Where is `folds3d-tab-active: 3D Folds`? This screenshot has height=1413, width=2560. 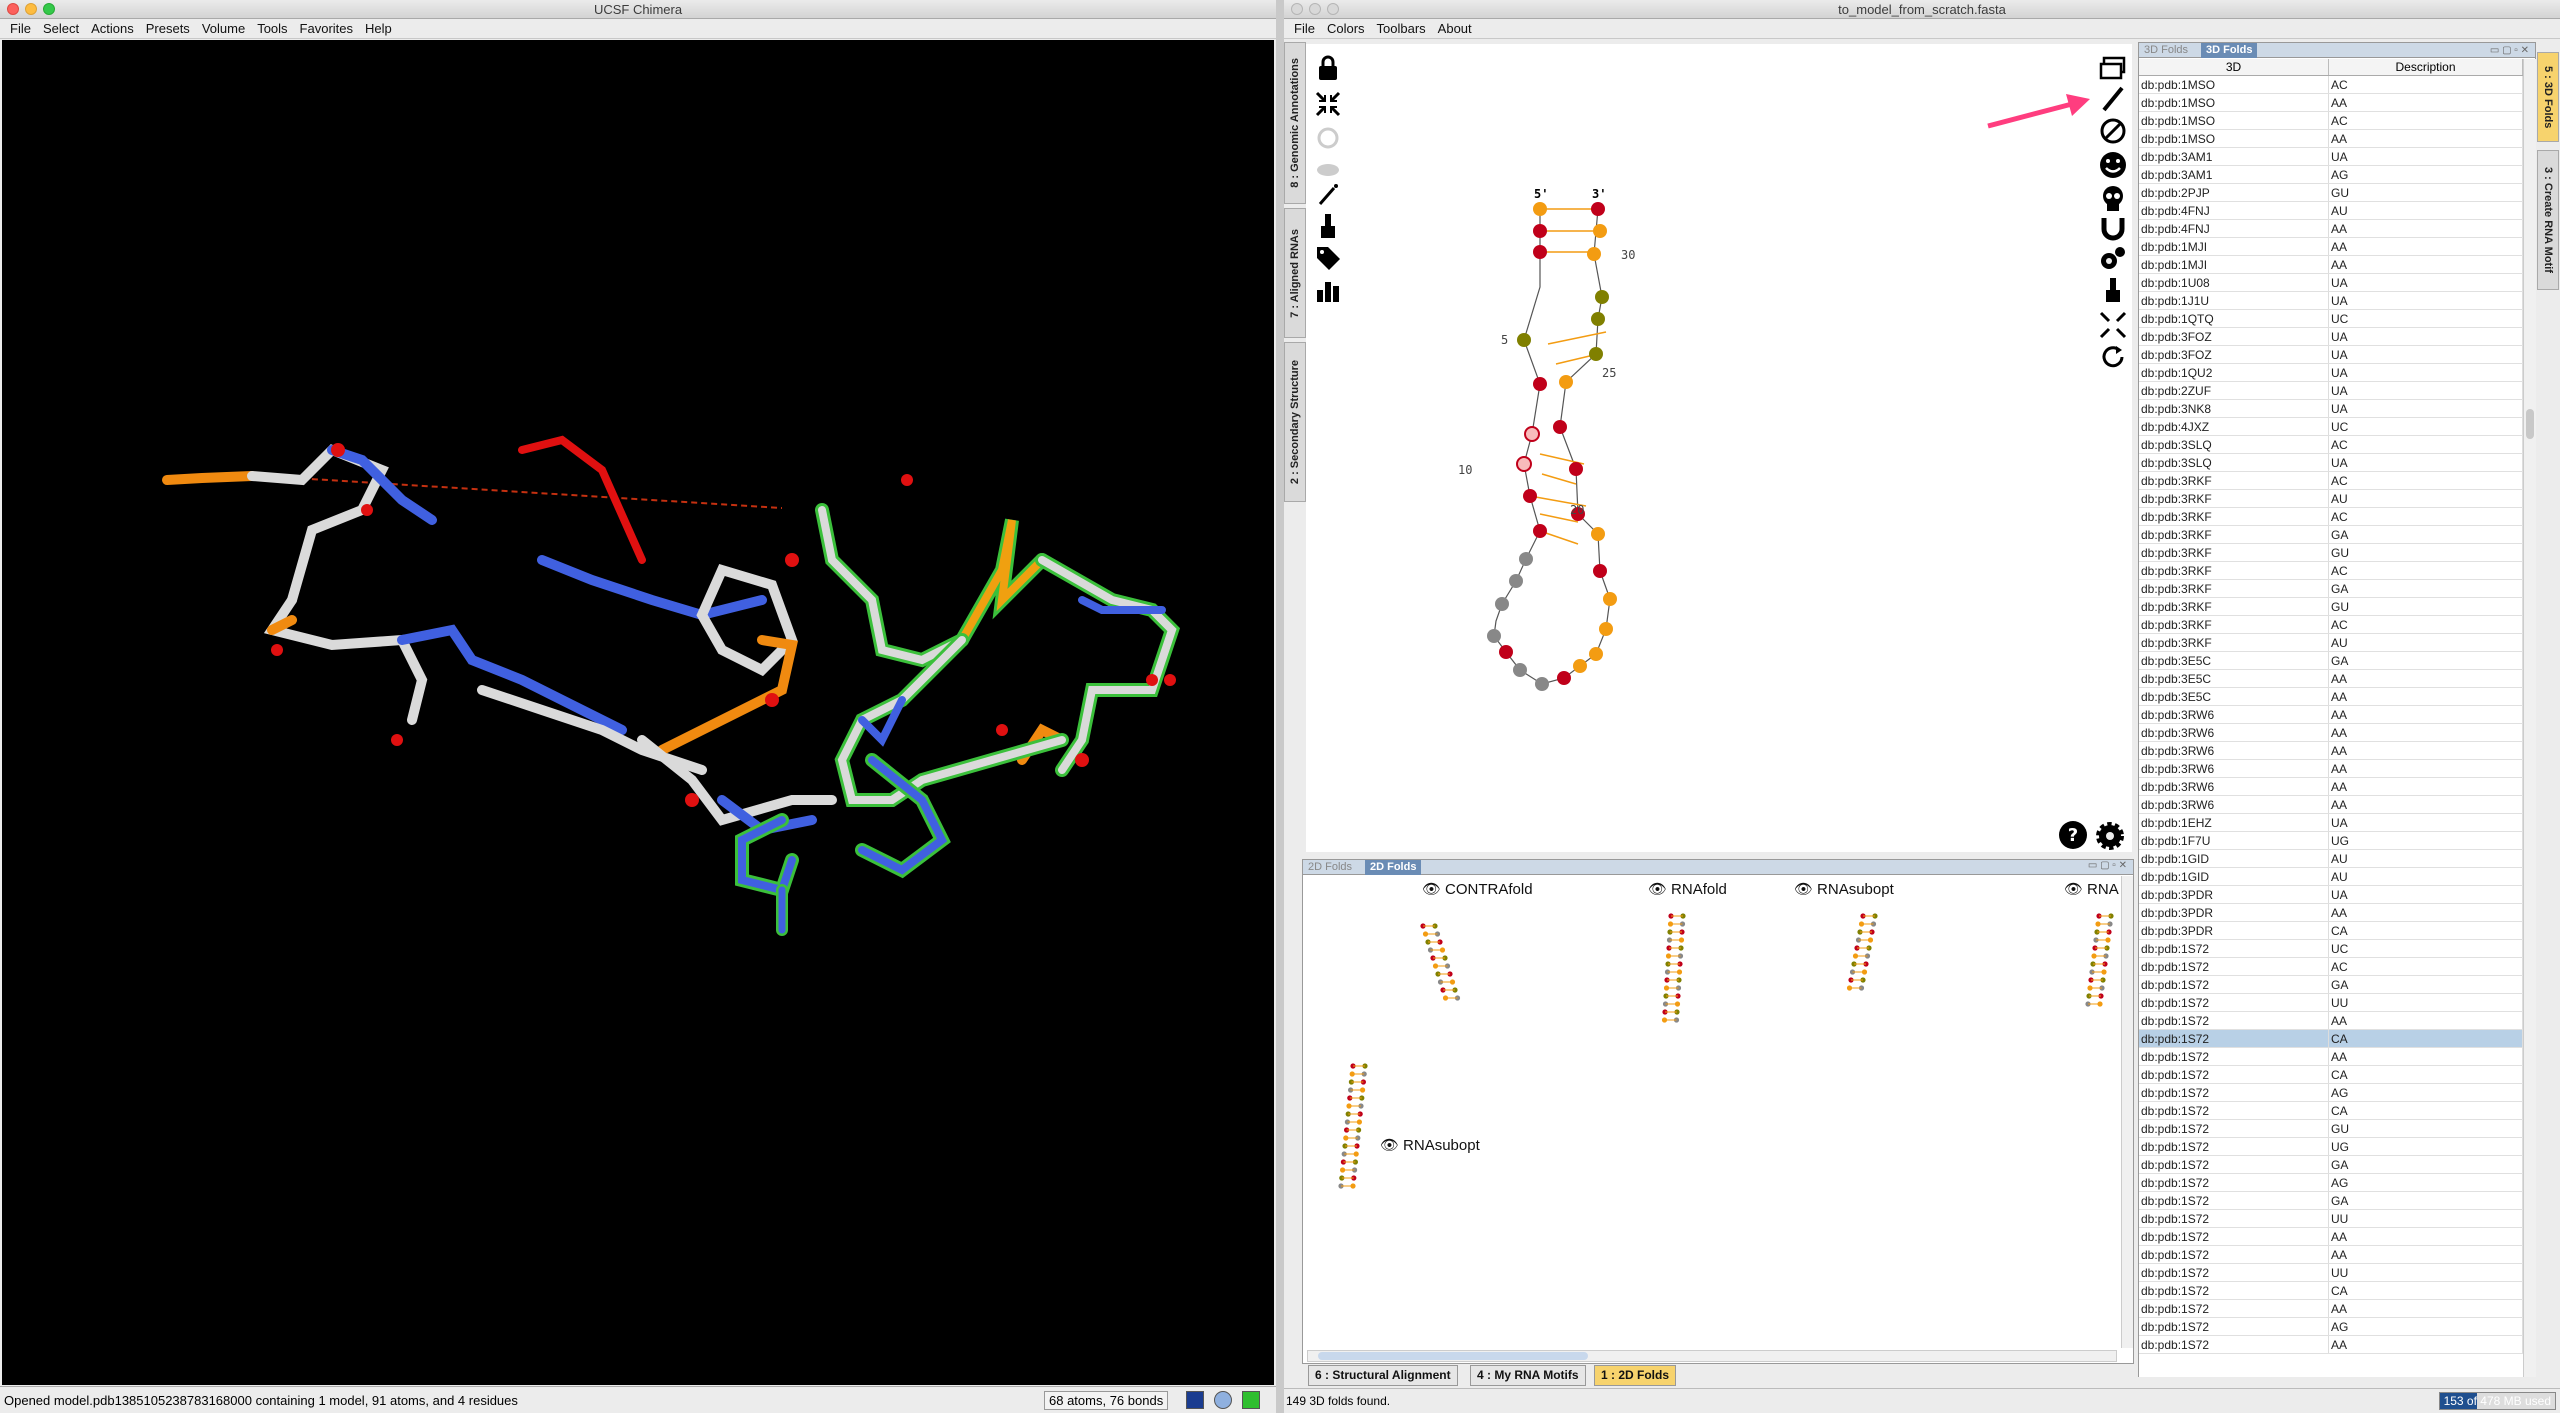
folds3d-tab-active: 3D Folds is located at coordinates (2229, 50).